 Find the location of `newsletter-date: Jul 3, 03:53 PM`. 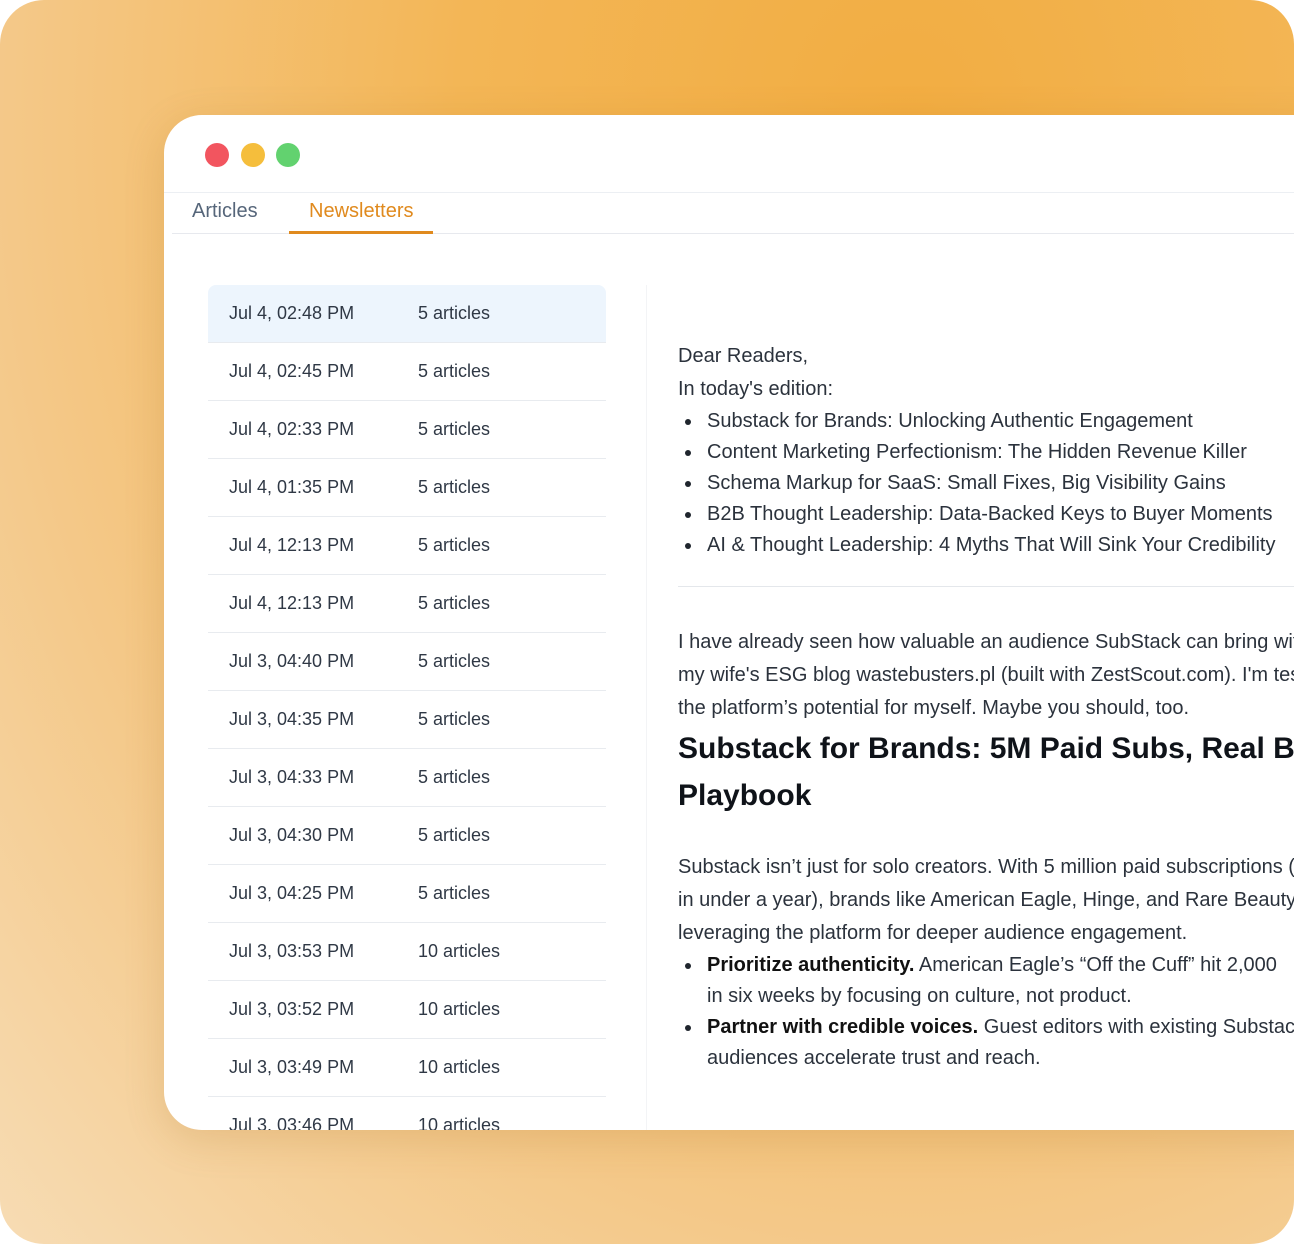

newsletter-date: Jul 3, 03:53 PM is located at coordinates (292, 951).